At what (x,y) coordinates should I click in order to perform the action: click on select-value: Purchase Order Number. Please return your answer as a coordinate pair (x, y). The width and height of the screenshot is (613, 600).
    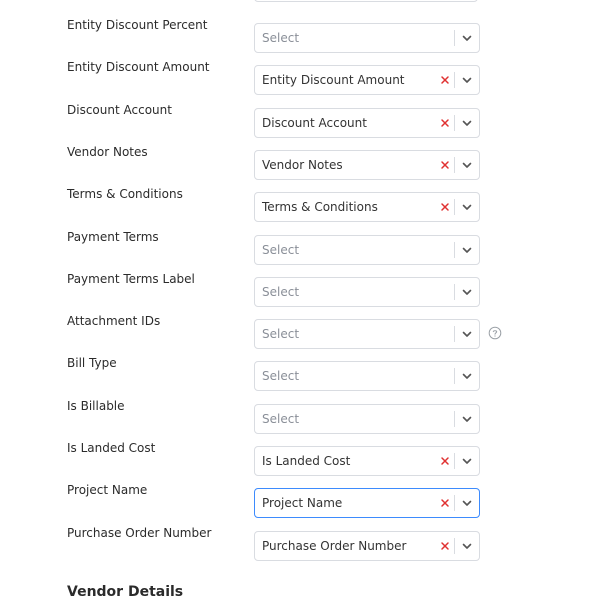
    Looking at the image, I should click on (334, 546).